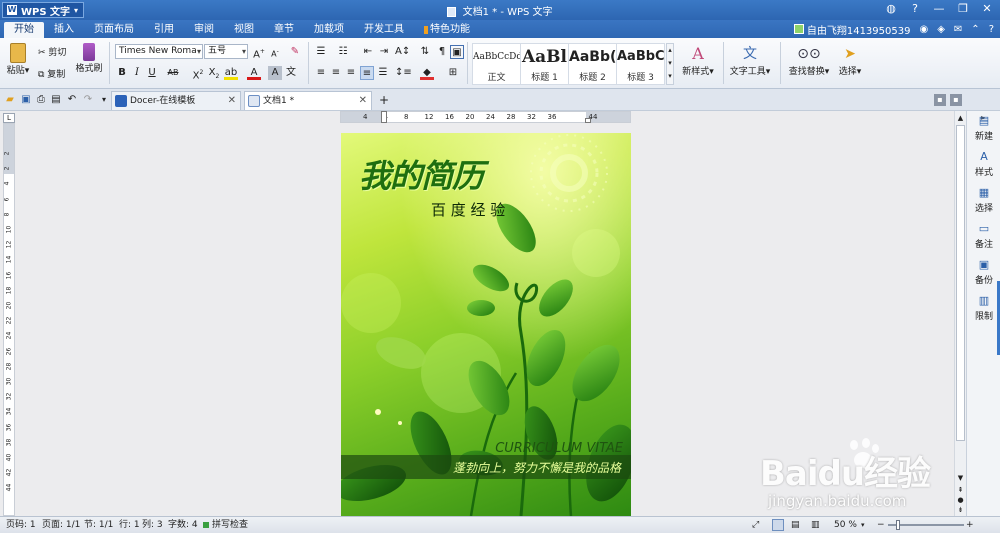  What do you see at coordinates (983, 165) in the screenshot?
I see `panel-style: A 样式` at bounding box center [983, 165].